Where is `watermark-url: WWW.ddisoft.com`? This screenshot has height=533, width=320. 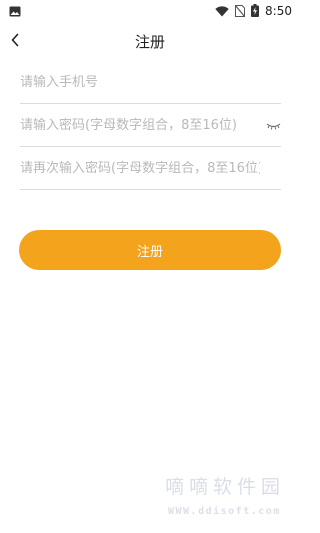
watermark-url: WWW.ddisoft.com is located at coordinates (224, 511).